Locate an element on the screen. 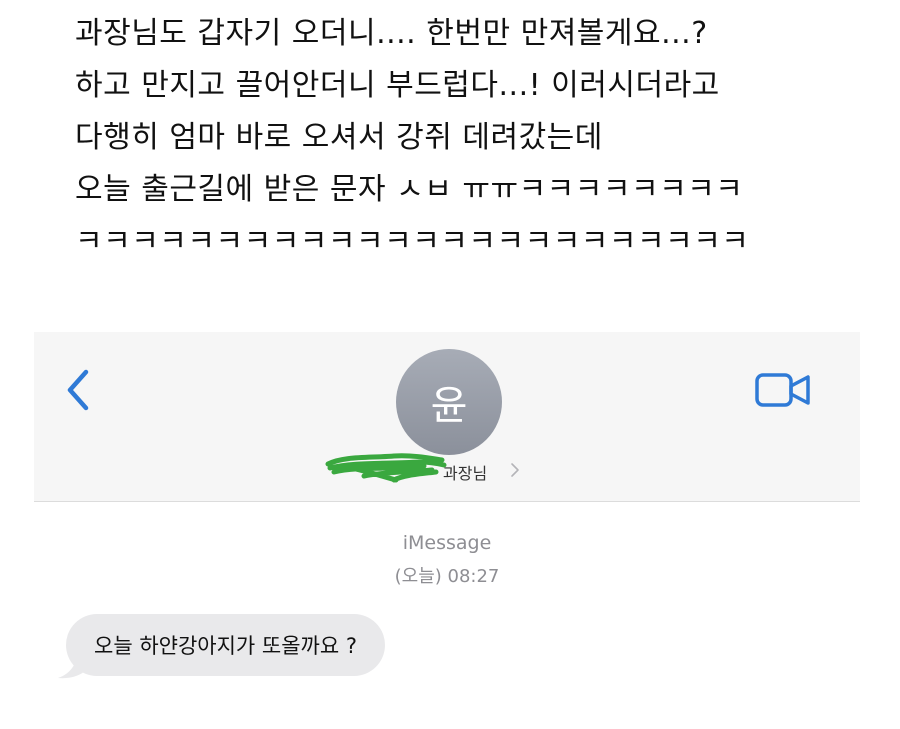  back-button is located at coordinates (80, 390).